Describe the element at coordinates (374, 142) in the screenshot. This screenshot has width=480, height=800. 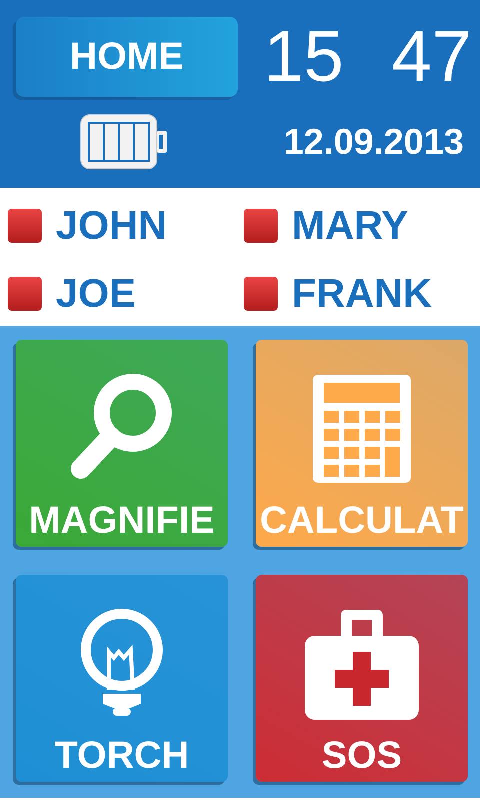
I see `date-text: 12.09.2013` at that location.